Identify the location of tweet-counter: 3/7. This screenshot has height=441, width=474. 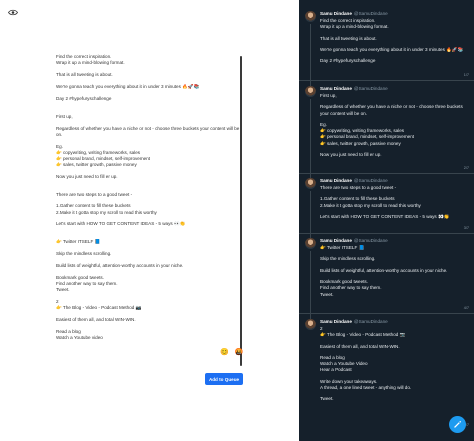
(466, 228).